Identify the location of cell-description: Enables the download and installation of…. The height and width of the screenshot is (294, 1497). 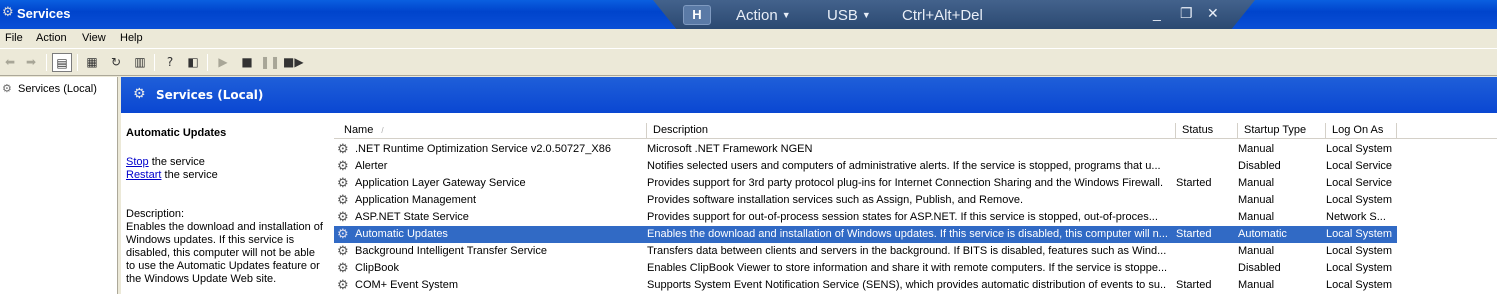
(907, 234).